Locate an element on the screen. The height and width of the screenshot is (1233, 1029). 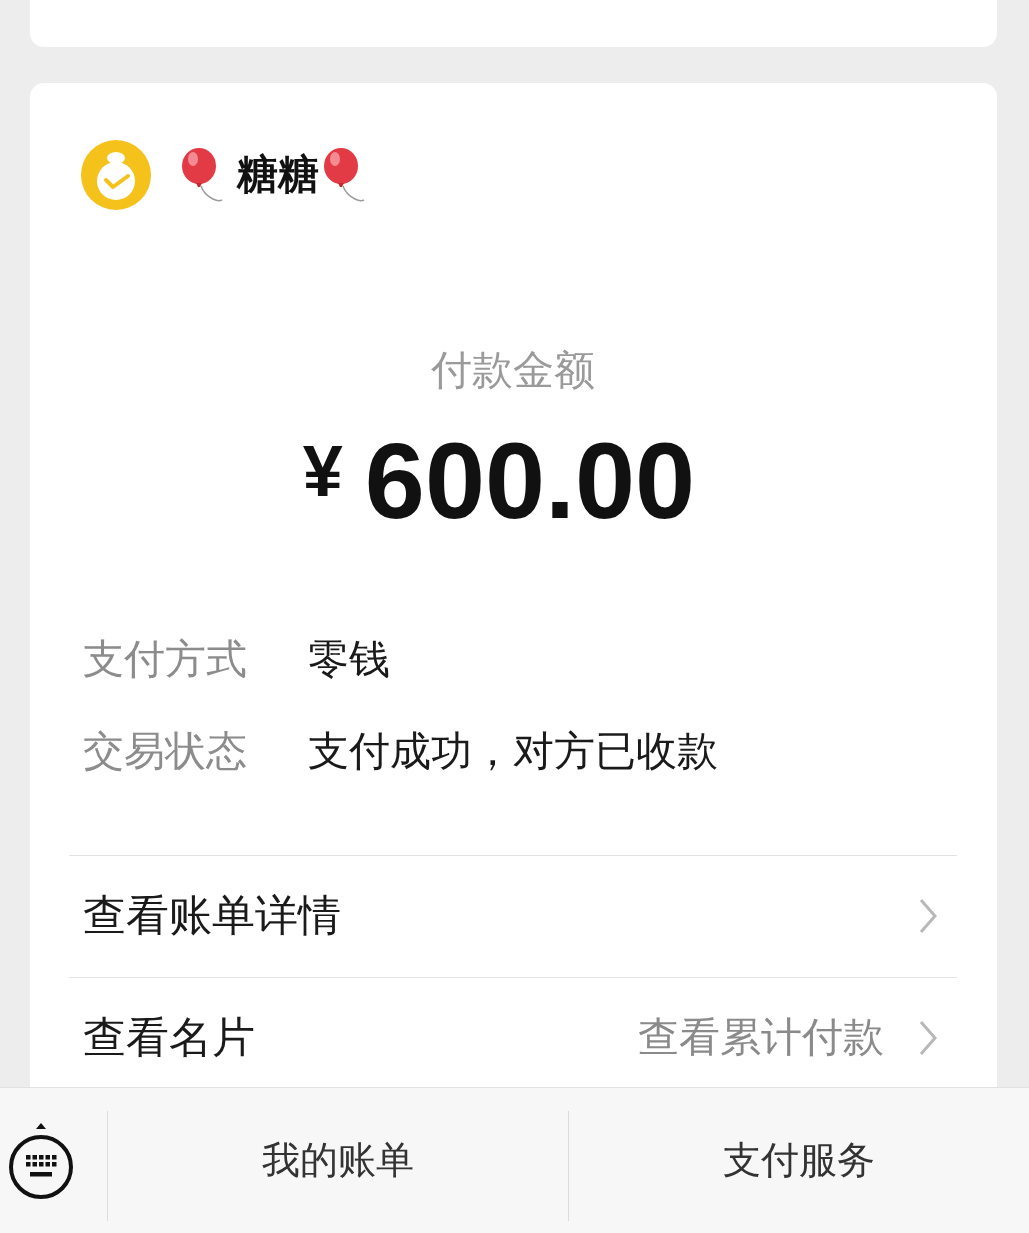
payee-name: 糖糖 is located at coordinates (278, 175).